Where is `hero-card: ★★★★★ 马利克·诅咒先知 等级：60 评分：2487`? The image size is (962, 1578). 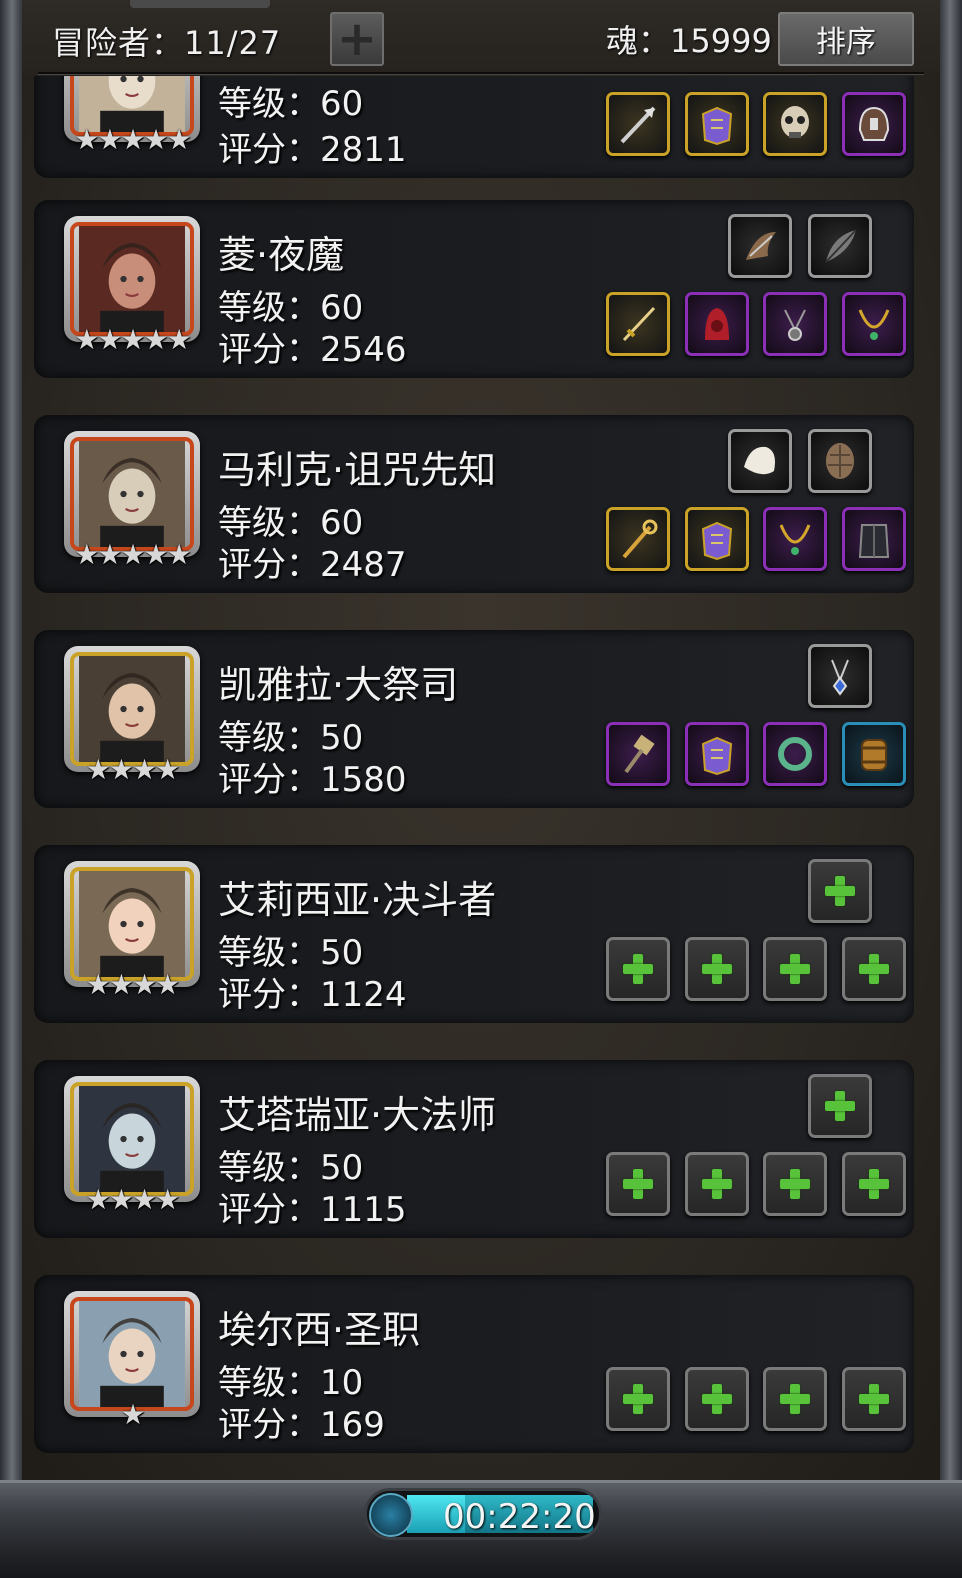
hero-card: ★★★★★ 马利克·诅咒先知 等级：60 评分：2487 is located at coordinates (474, 504).